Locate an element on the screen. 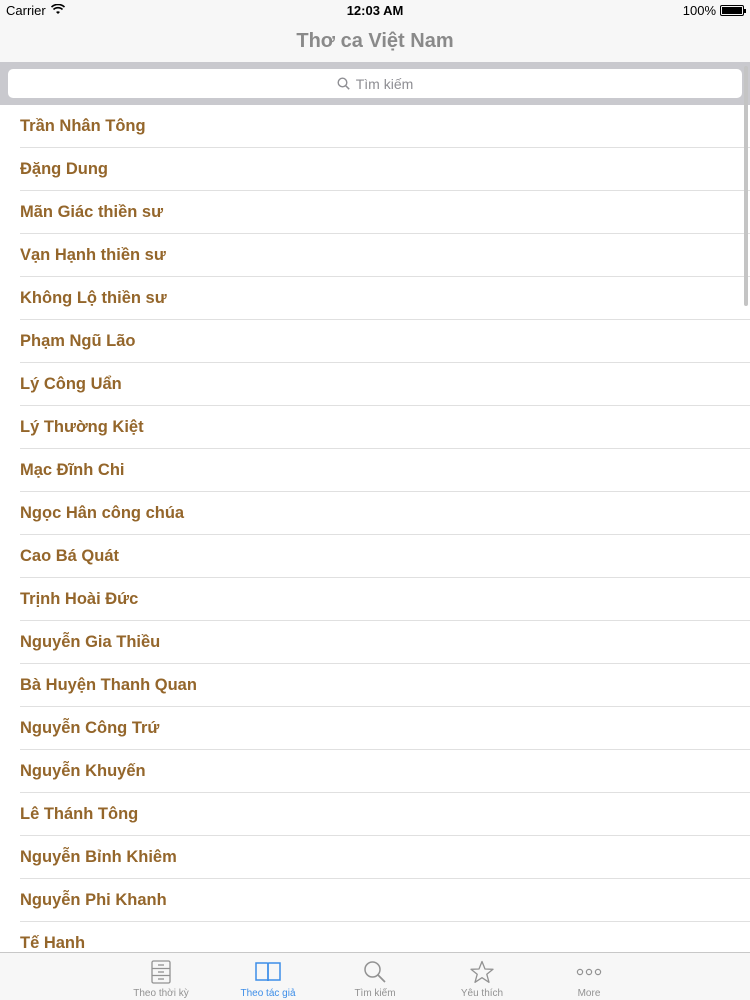 Image resolution: width=750 pixels, height=1000 pixels. list-item: Nguyễn Gia Thiều is located at coordinates (375, 642).